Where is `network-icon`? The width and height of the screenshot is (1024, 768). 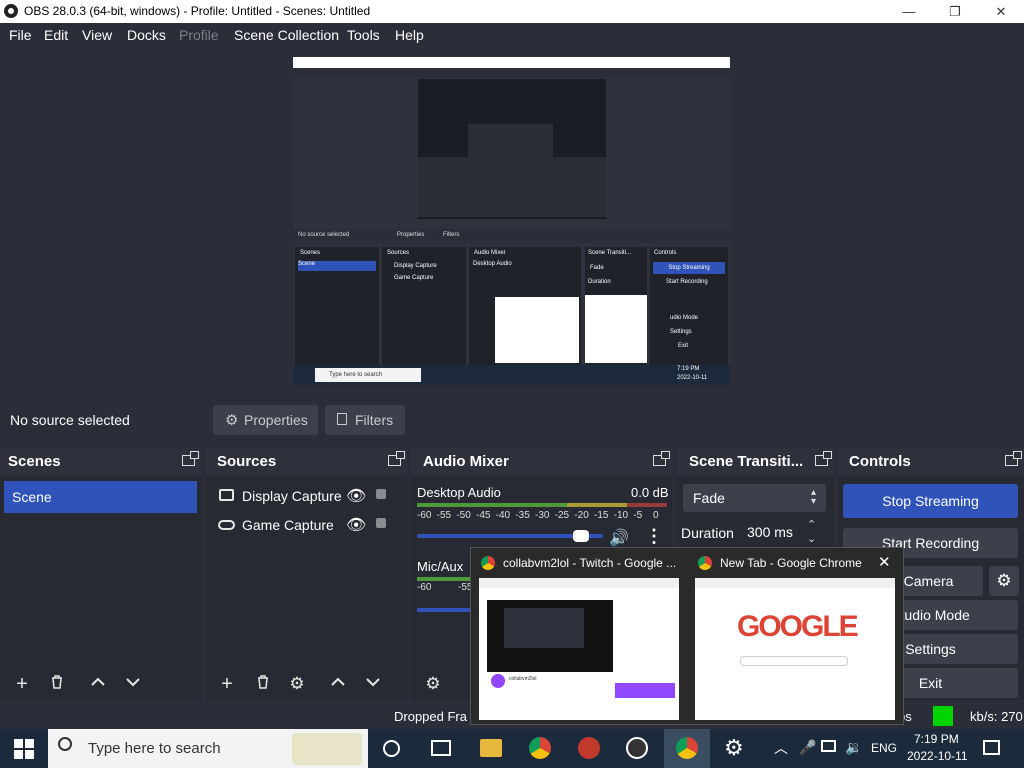 network-icon is located at coordinates (828, 746).